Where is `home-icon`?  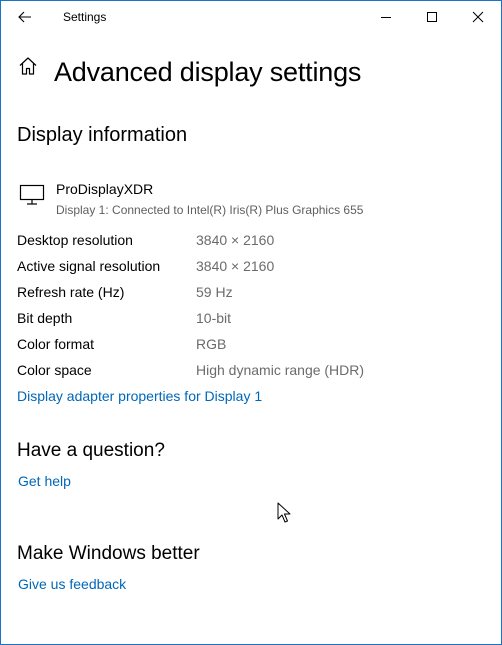 home-icon is located at coordinates (28, 66).